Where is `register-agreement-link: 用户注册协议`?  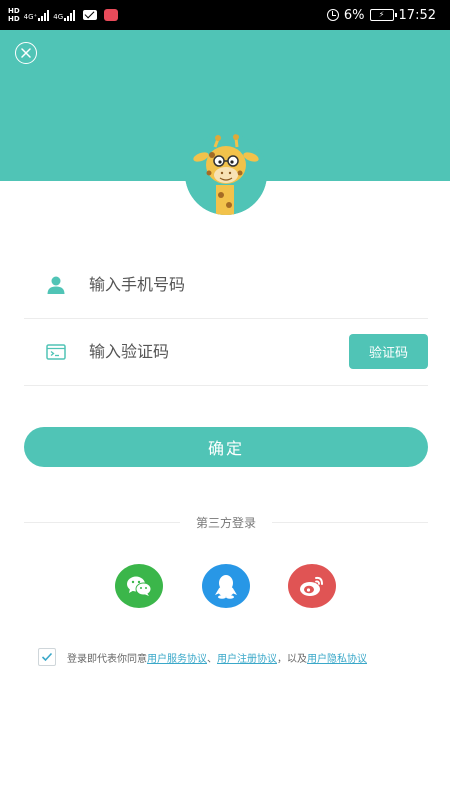 register-agreement-link: 用户注册协议 is located at coordinates (247, 659).